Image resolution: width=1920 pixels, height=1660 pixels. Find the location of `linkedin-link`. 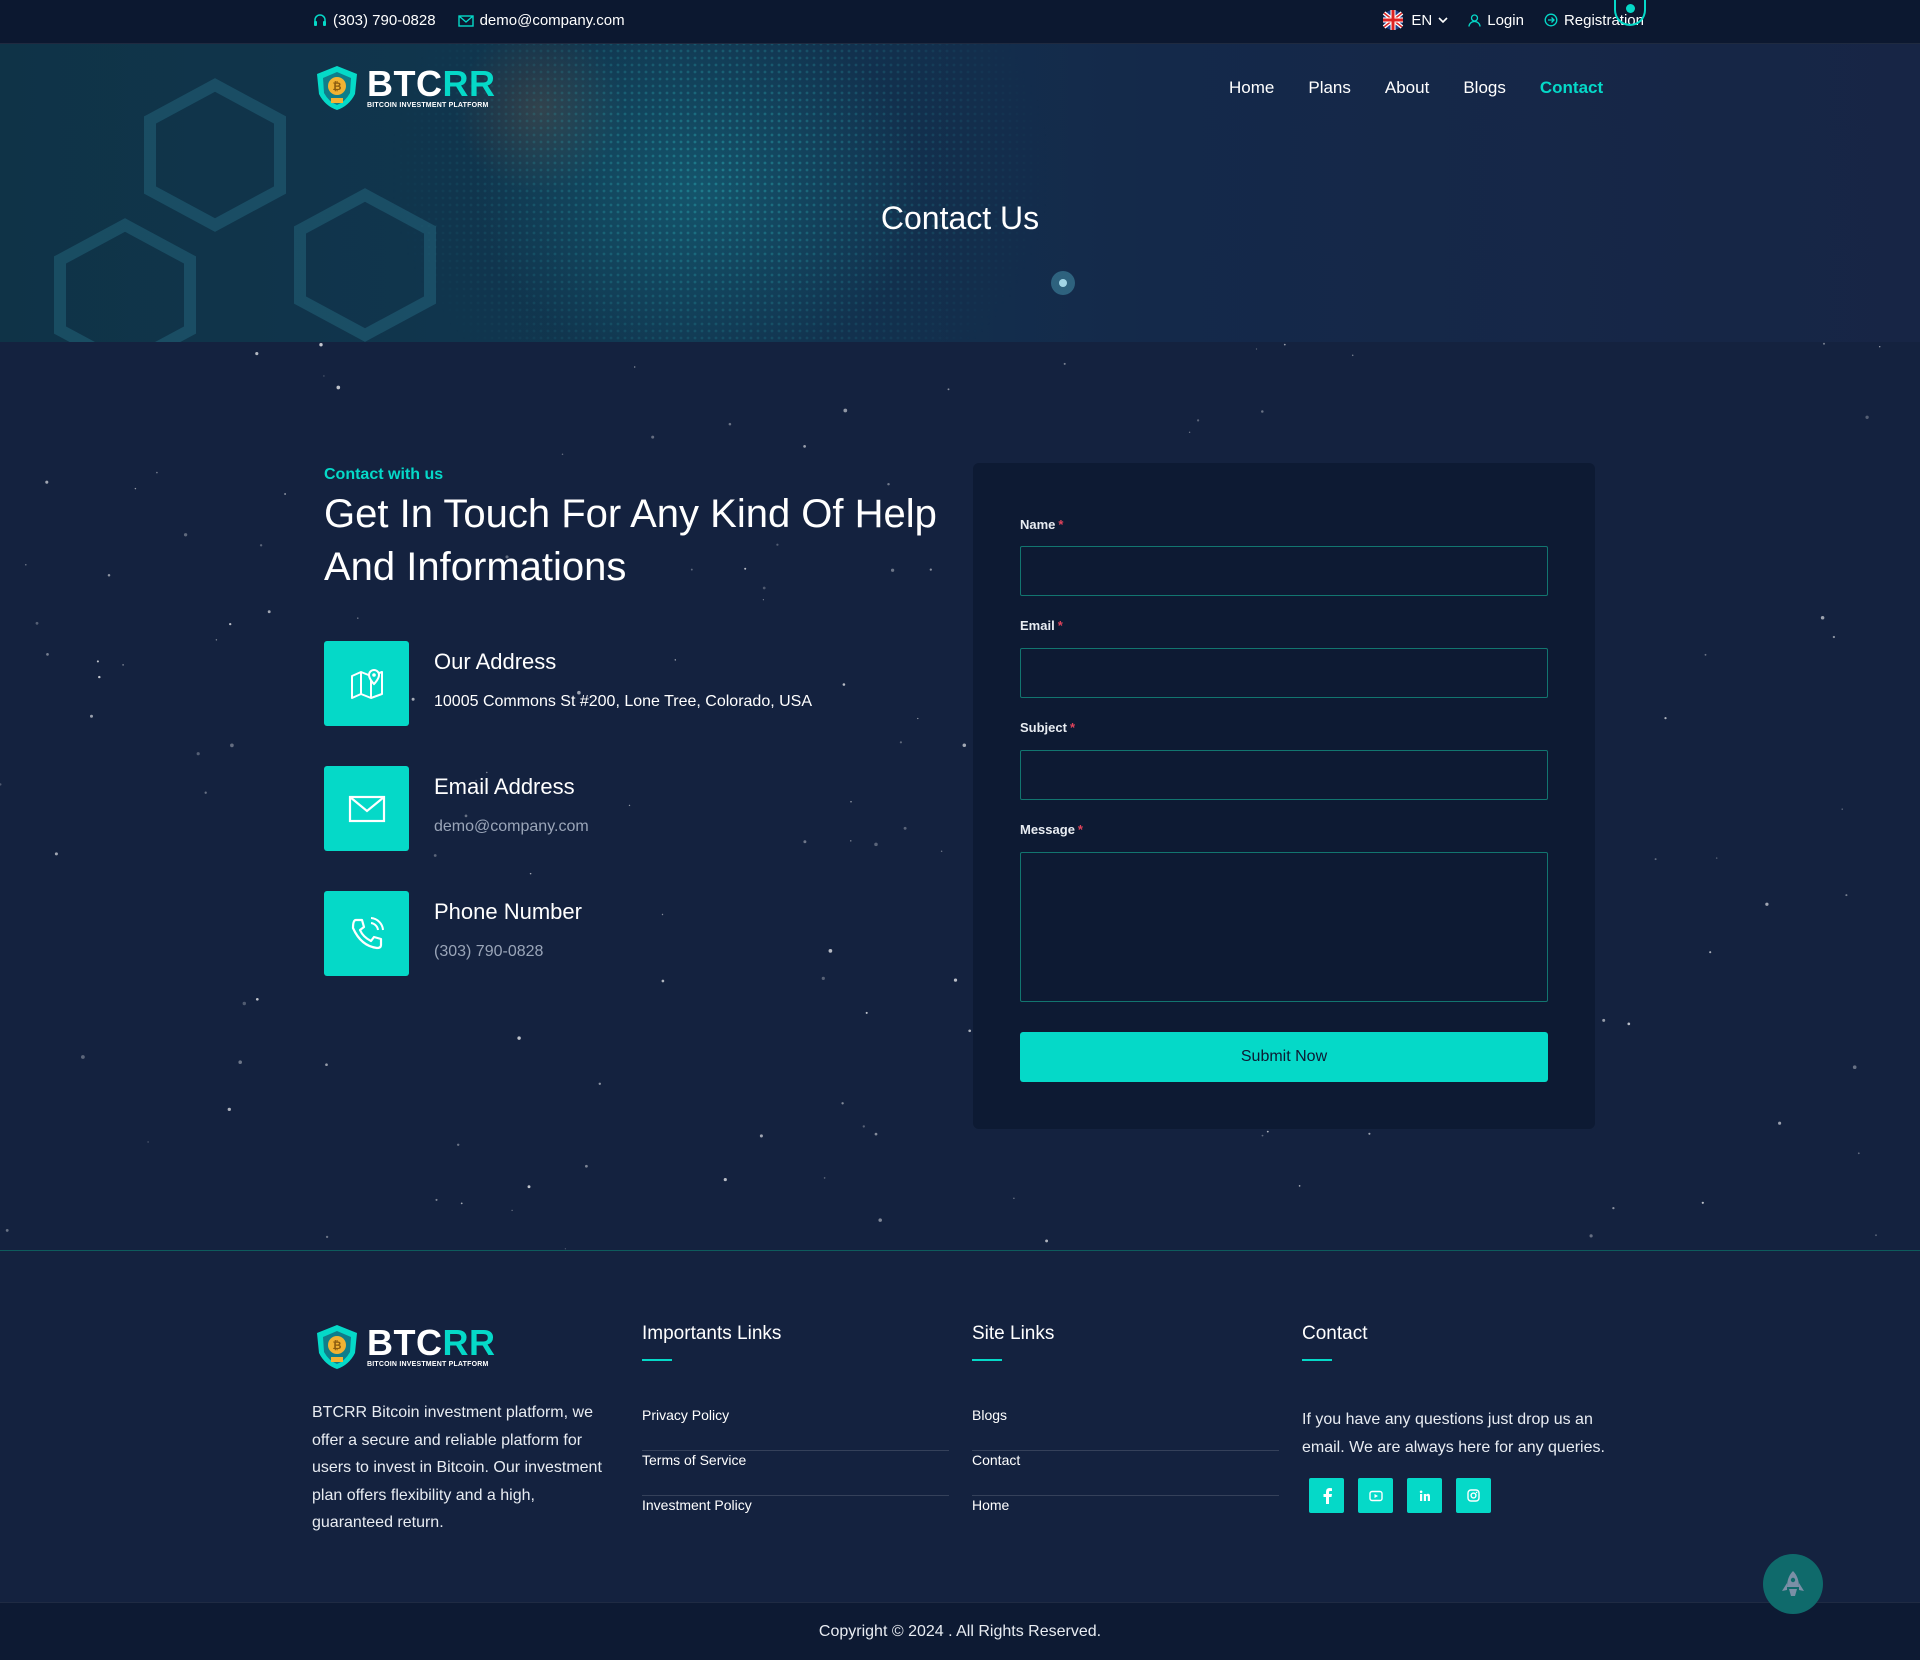

linkedin-link is located at coordinates (1424, 1495).